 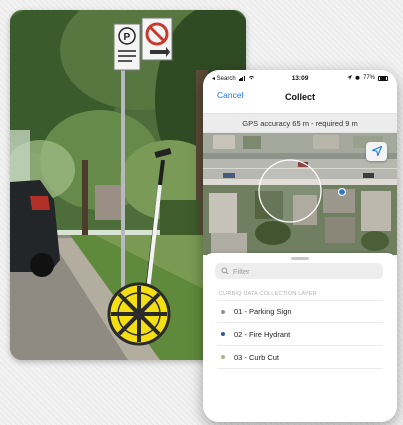 I want to click on locate-button, so click(x=376, y=151).